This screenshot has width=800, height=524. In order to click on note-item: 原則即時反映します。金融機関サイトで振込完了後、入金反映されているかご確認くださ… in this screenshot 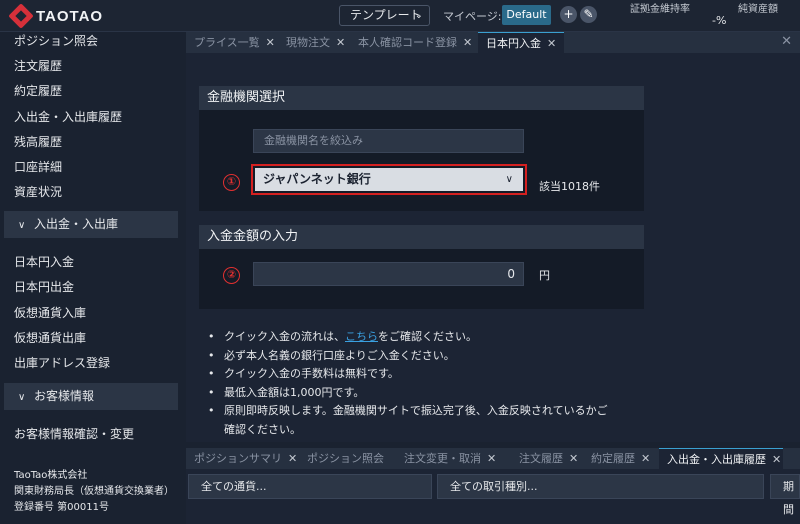, I will do `click(428, 420)`.